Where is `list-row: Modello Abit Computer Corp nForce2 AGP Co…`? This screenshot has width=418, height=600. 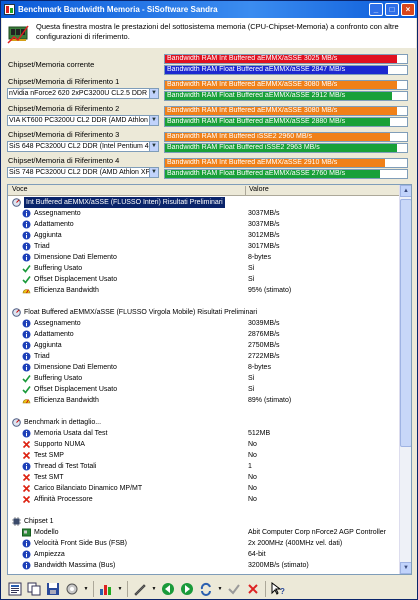
list-row: Modello Abit Computer Corp nForce2 AGP Co… is located at coordinates (204, 532).